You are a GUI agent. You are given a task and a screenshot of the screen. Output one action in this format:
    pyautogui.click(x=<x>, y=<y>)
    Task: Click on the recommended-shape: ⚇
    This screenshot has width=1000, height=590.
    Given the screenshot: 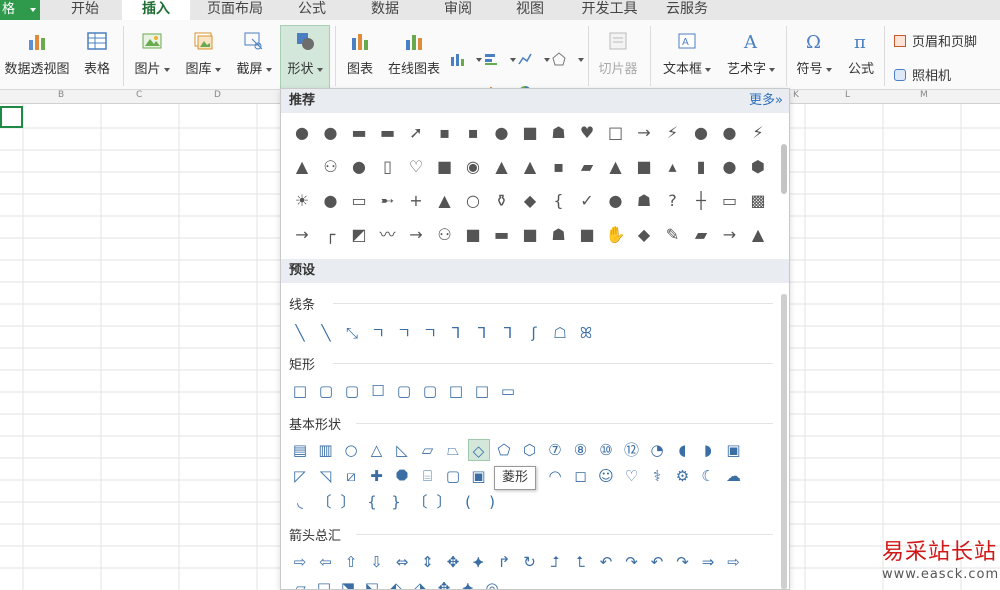 What is the action you would take?
    pyautogui.click(x=331, y=167)
    